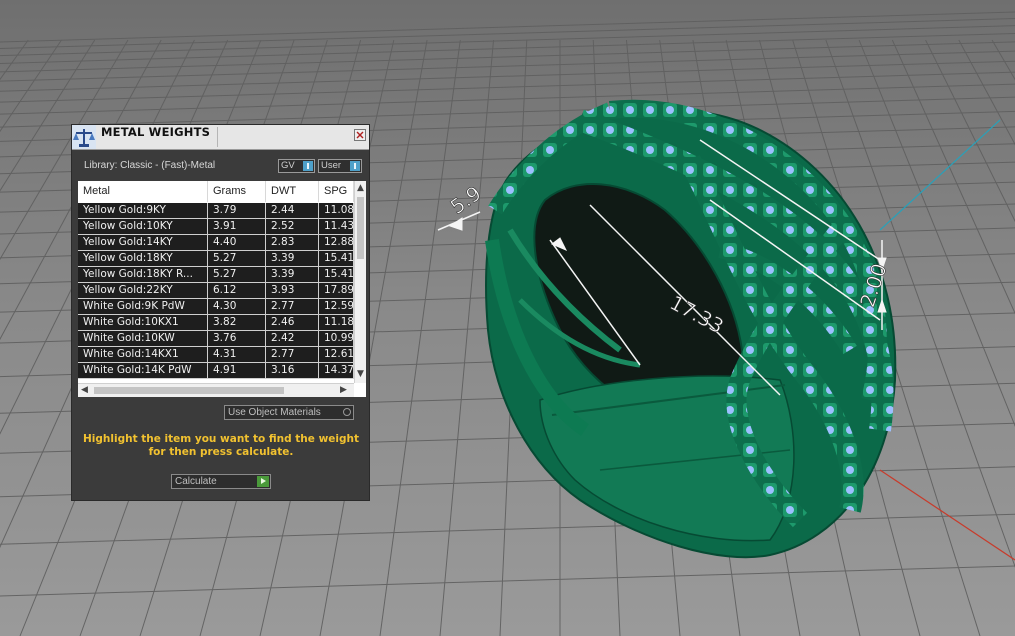 This screenshot has width=1015, height=636. What do you see at coordinates (360, 228) in the screenshot?
I see `vertical-scroll-thumb` at bounding box center [360, 228].